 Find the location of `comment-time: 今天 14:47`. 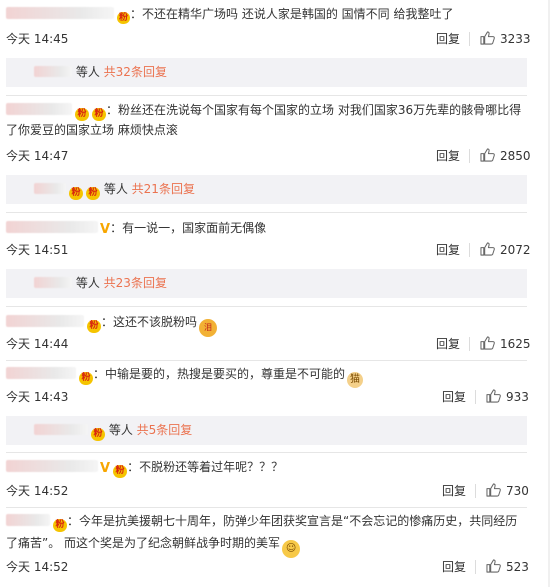

comment-time: 今天 14:47 is located at coordinates (37, 156).